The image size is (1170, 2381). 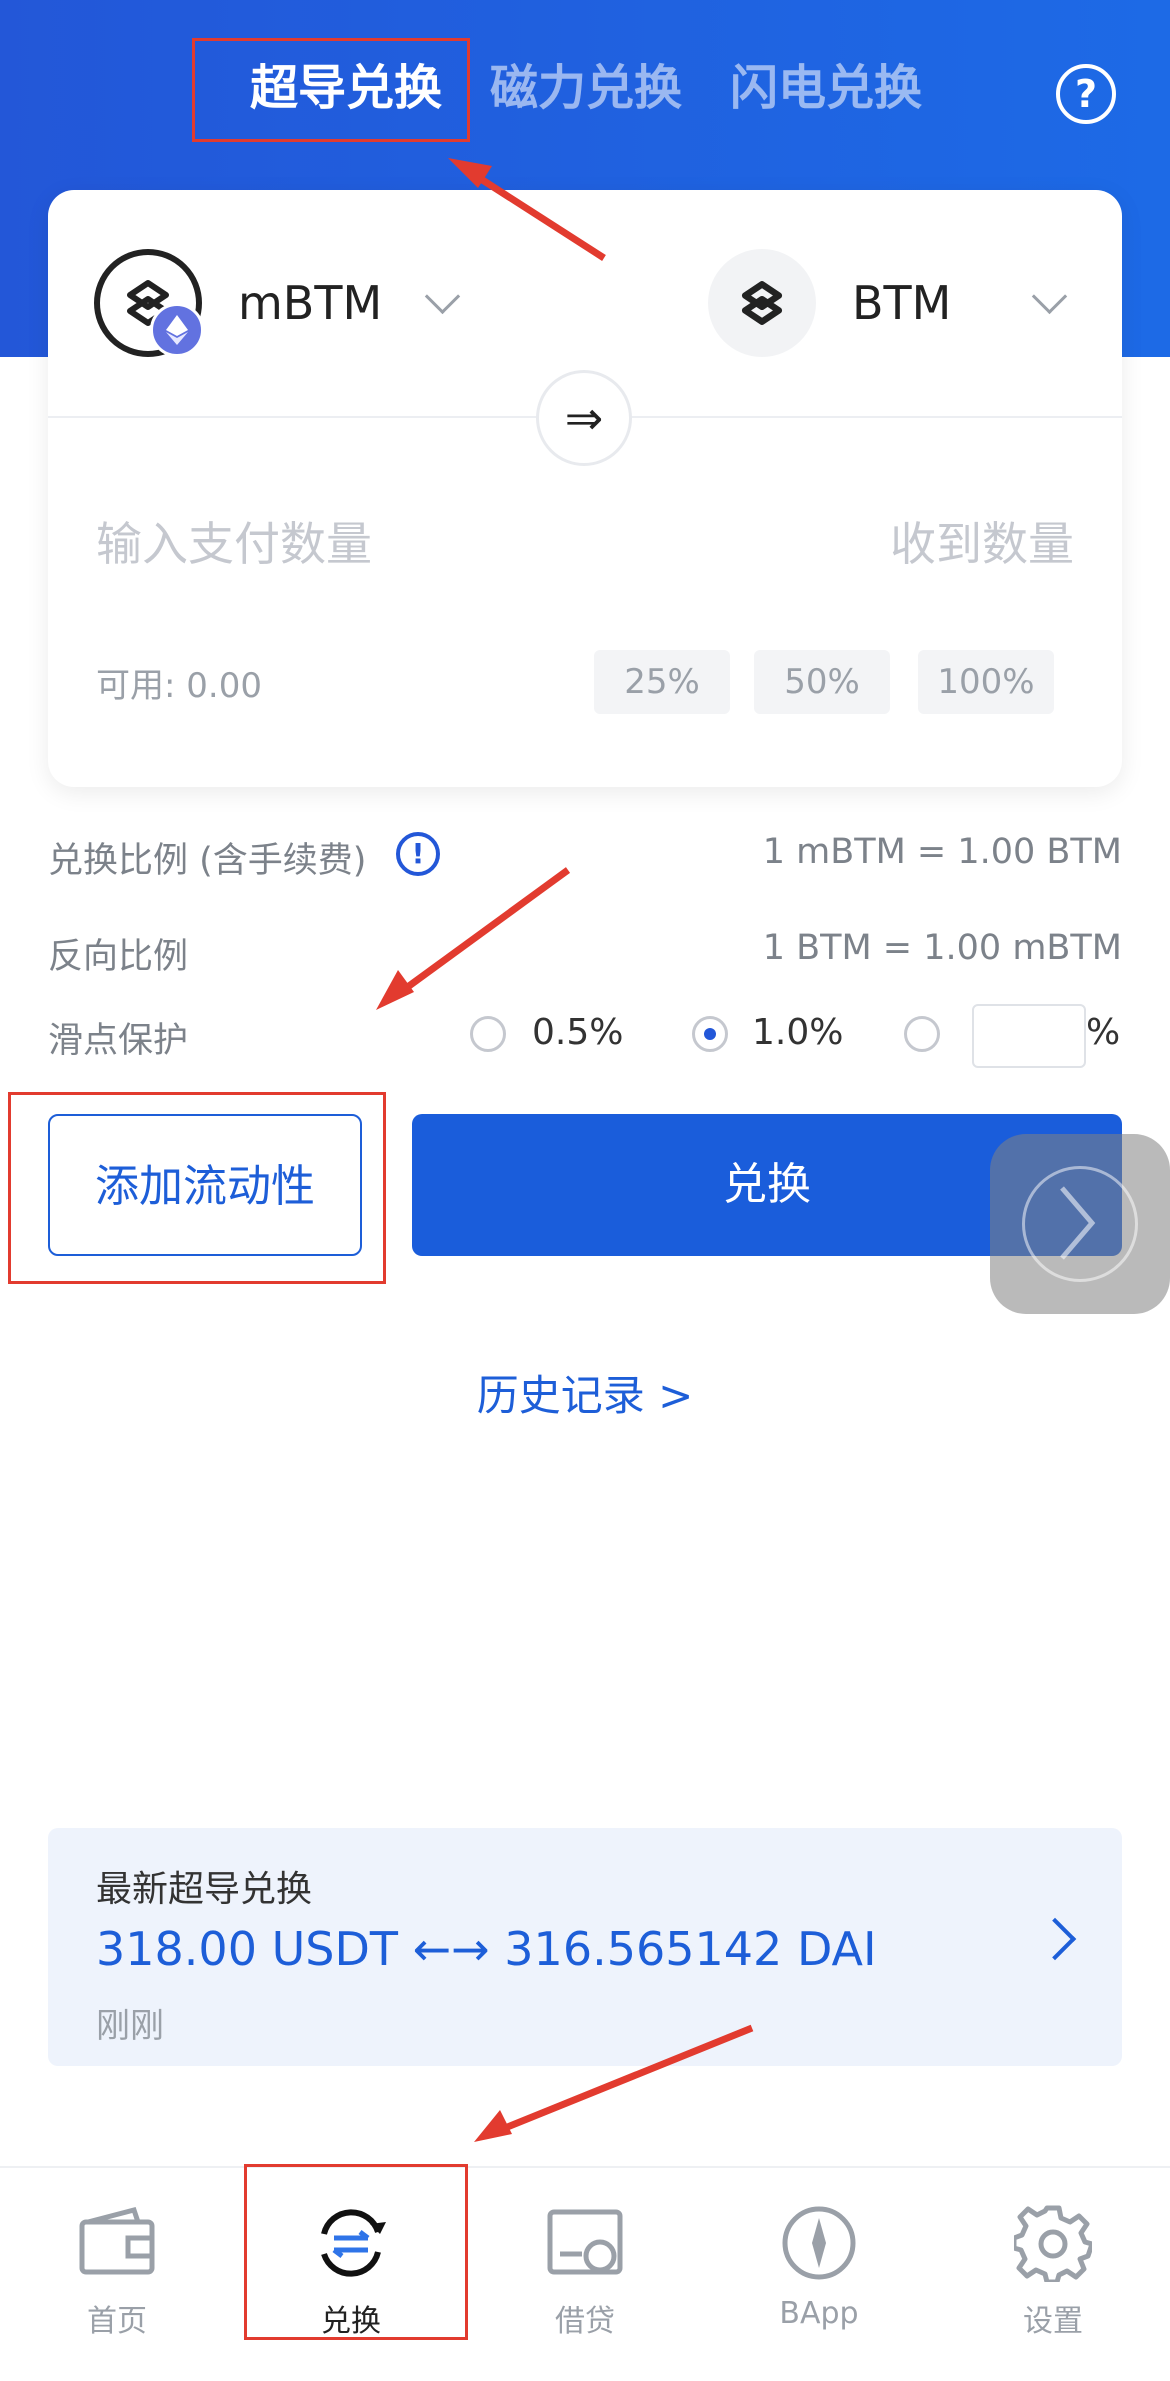 I want to click on rate-value: 1 mBTM = 1.00 BTM, so click(x=942, y=852).